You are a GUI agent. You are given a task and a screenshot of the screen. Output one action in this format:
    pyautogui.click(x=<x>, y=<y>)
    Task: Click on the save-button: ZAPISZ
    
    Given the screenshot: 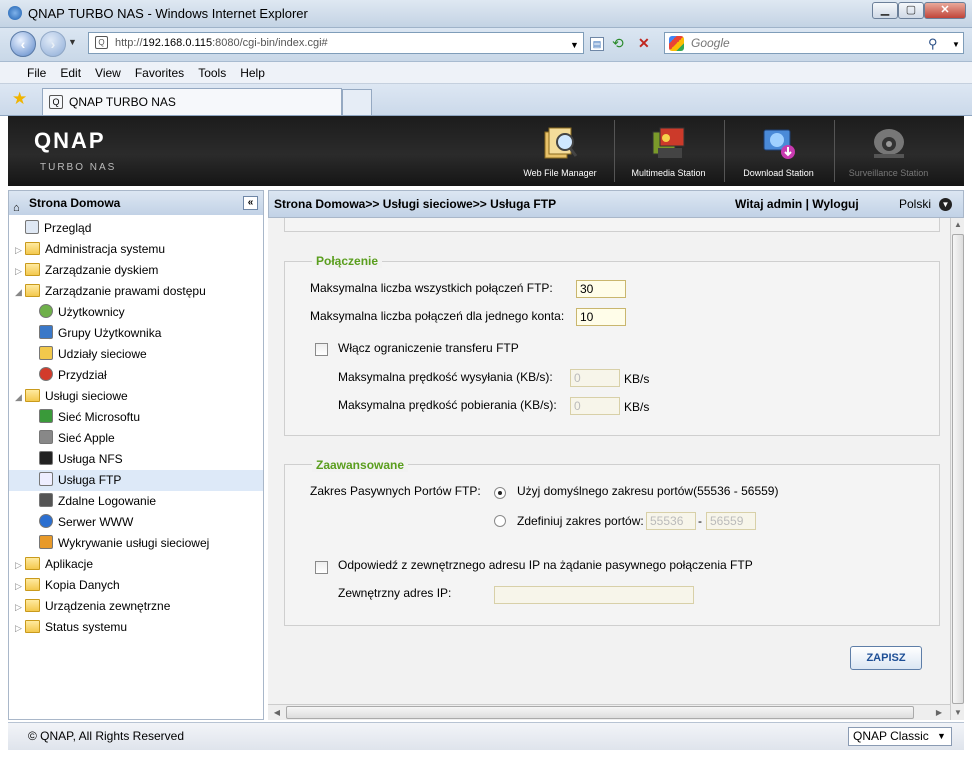 What is the action you would take?
    pyautogui.click(x=886, y=658)
    